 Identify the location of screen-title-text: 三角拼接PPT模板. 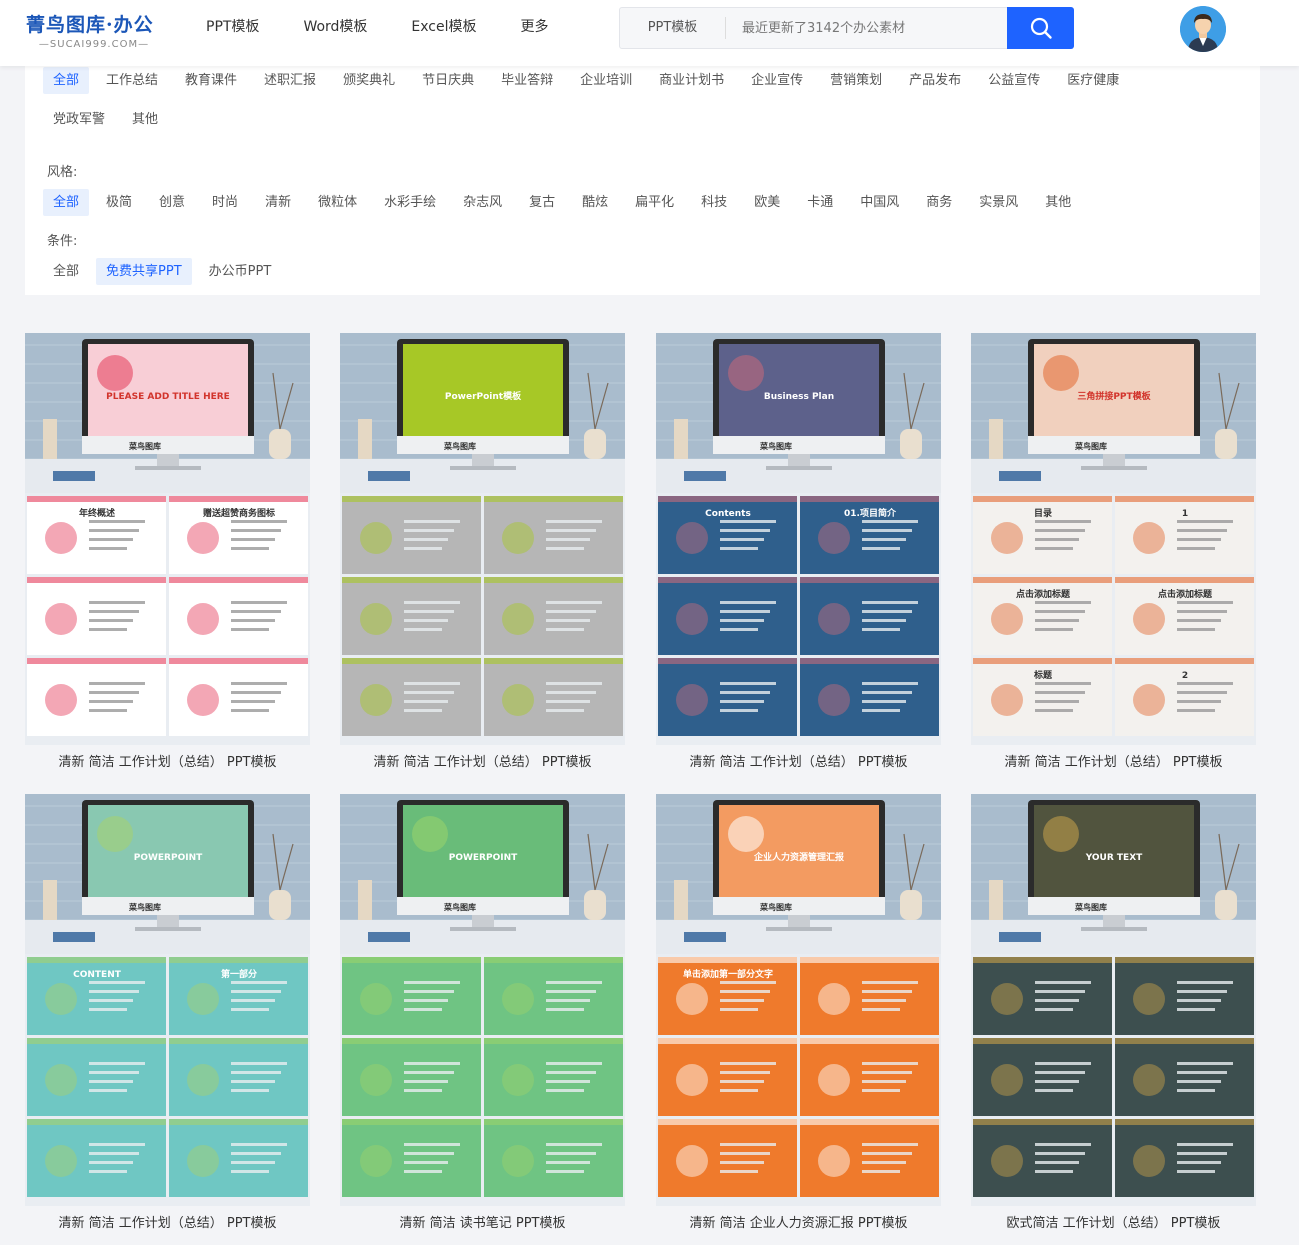
(1114, 396).